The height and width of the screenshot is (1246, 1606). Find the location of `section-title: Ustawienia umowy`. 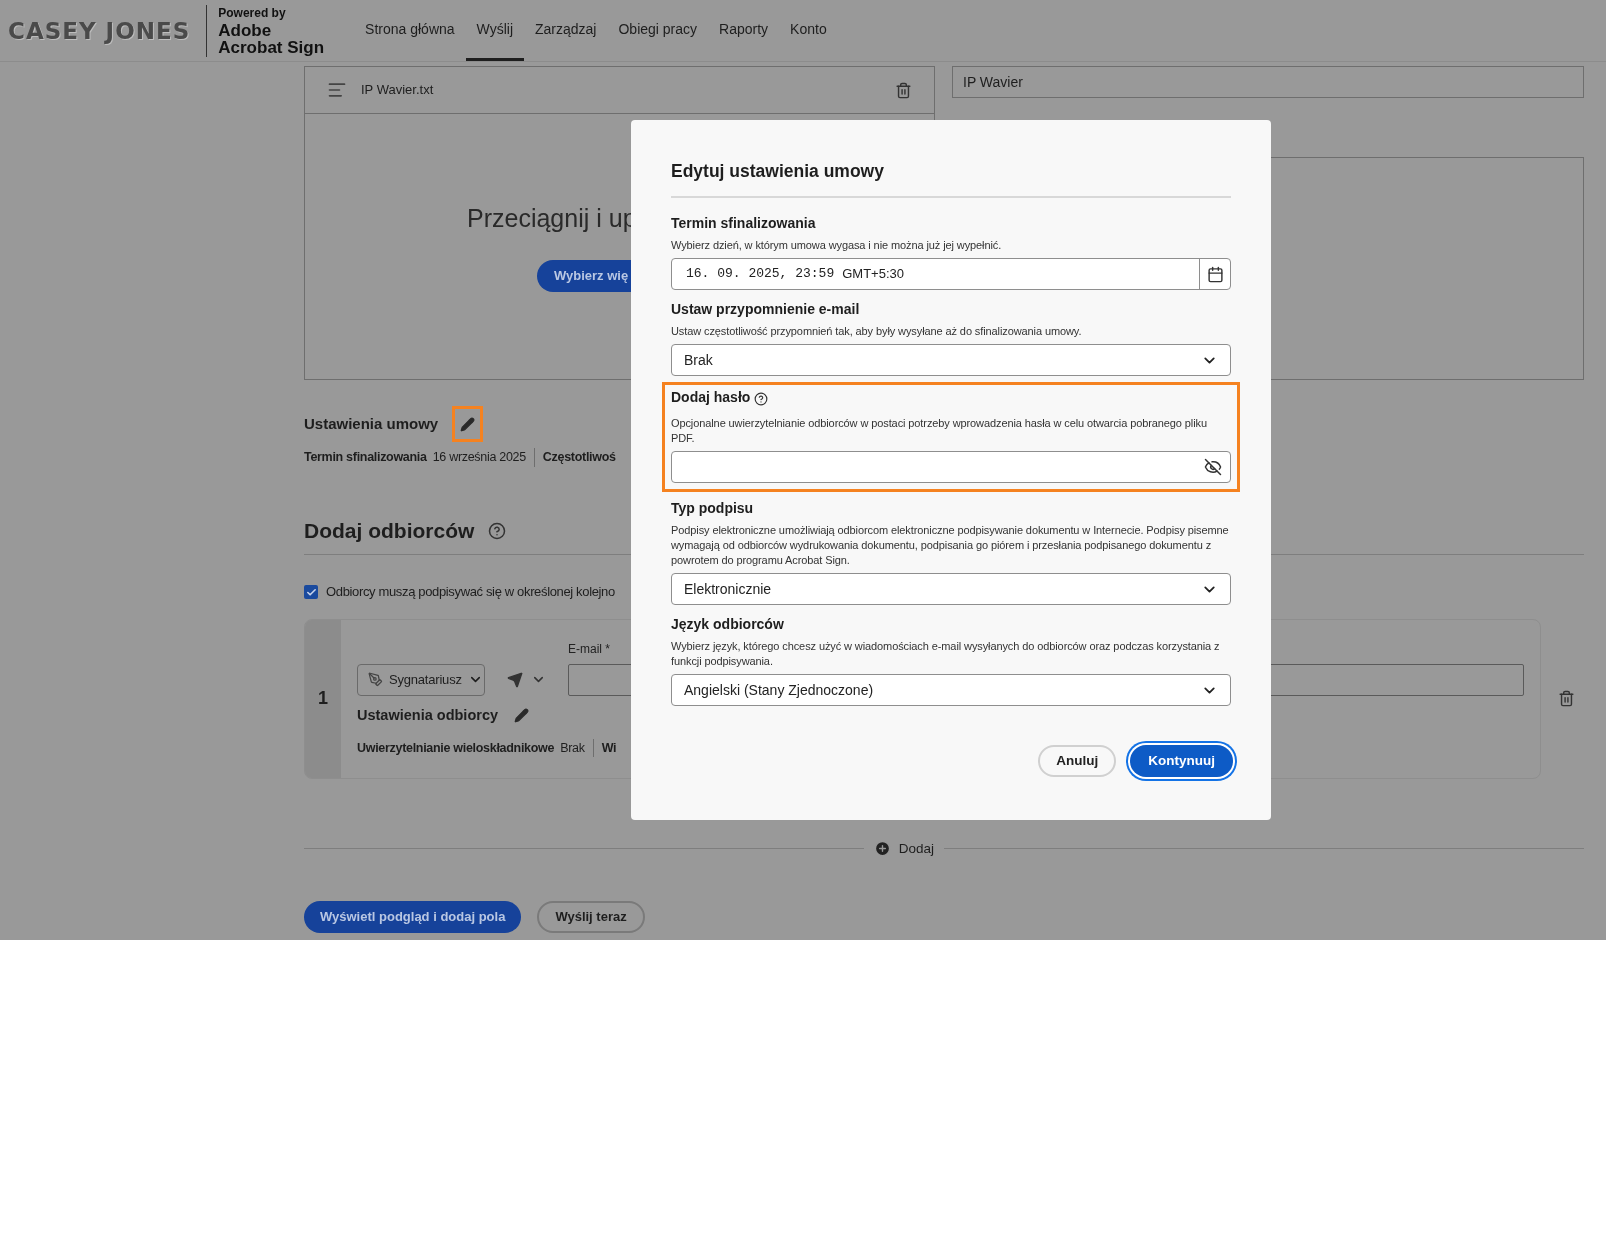

section-title: Ustawienia umowy is located at coordinates (371, 423).